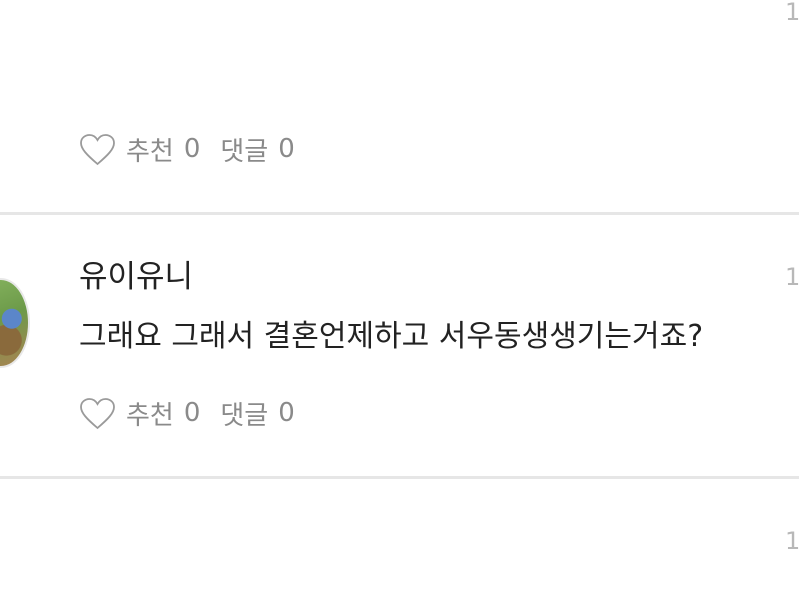  What do you see at coordinates (136, 277) in the screenshot?
I see `comment-author: 유이유니` at bounding box center [136, 277].